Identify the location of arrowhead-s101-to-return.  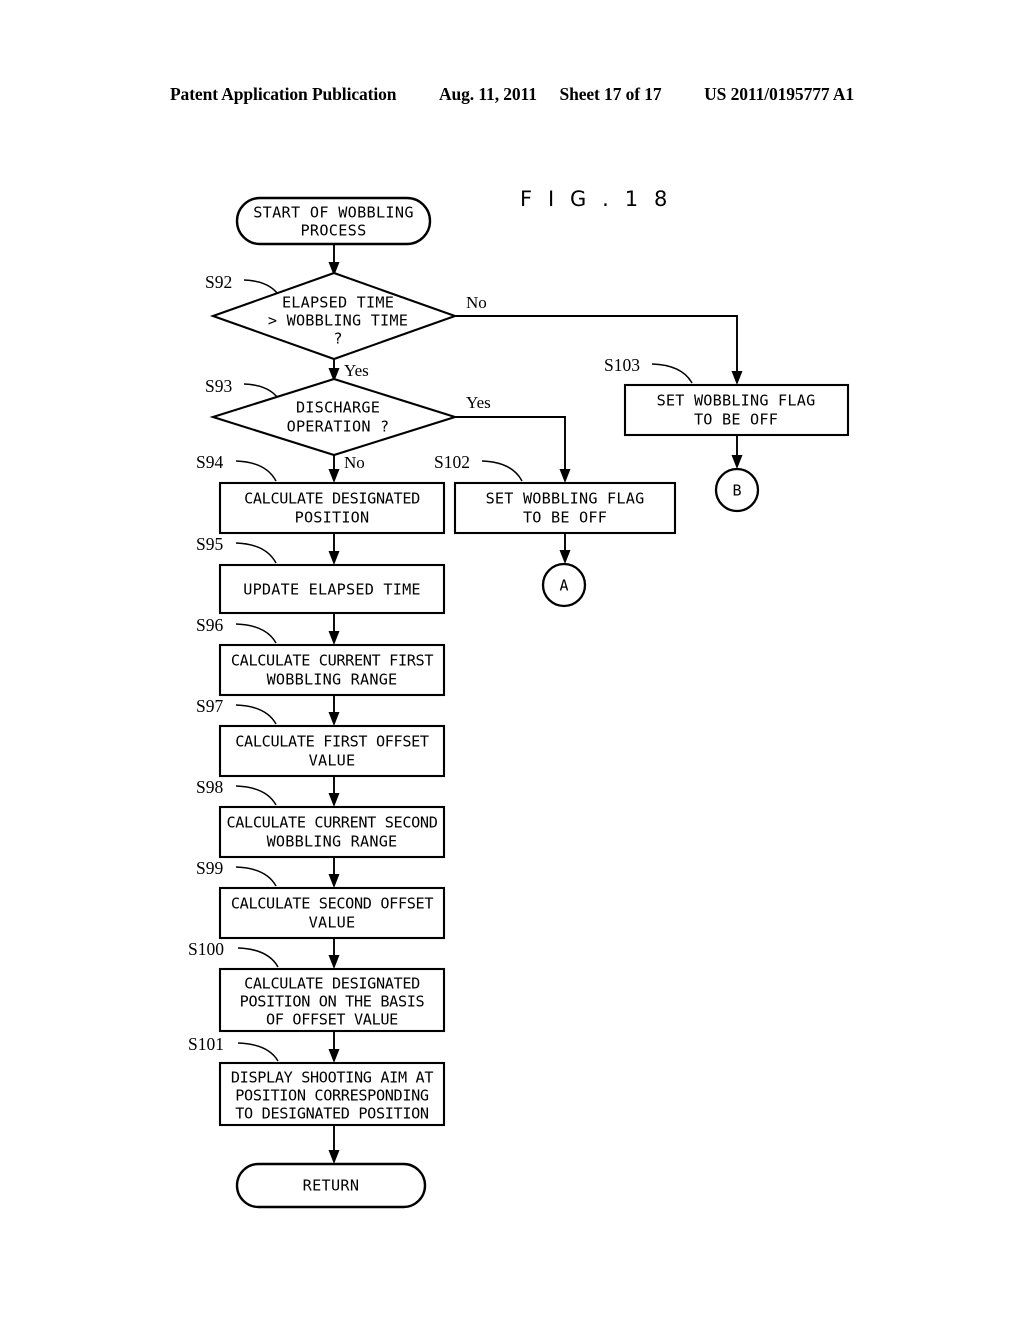
(334, 1157).